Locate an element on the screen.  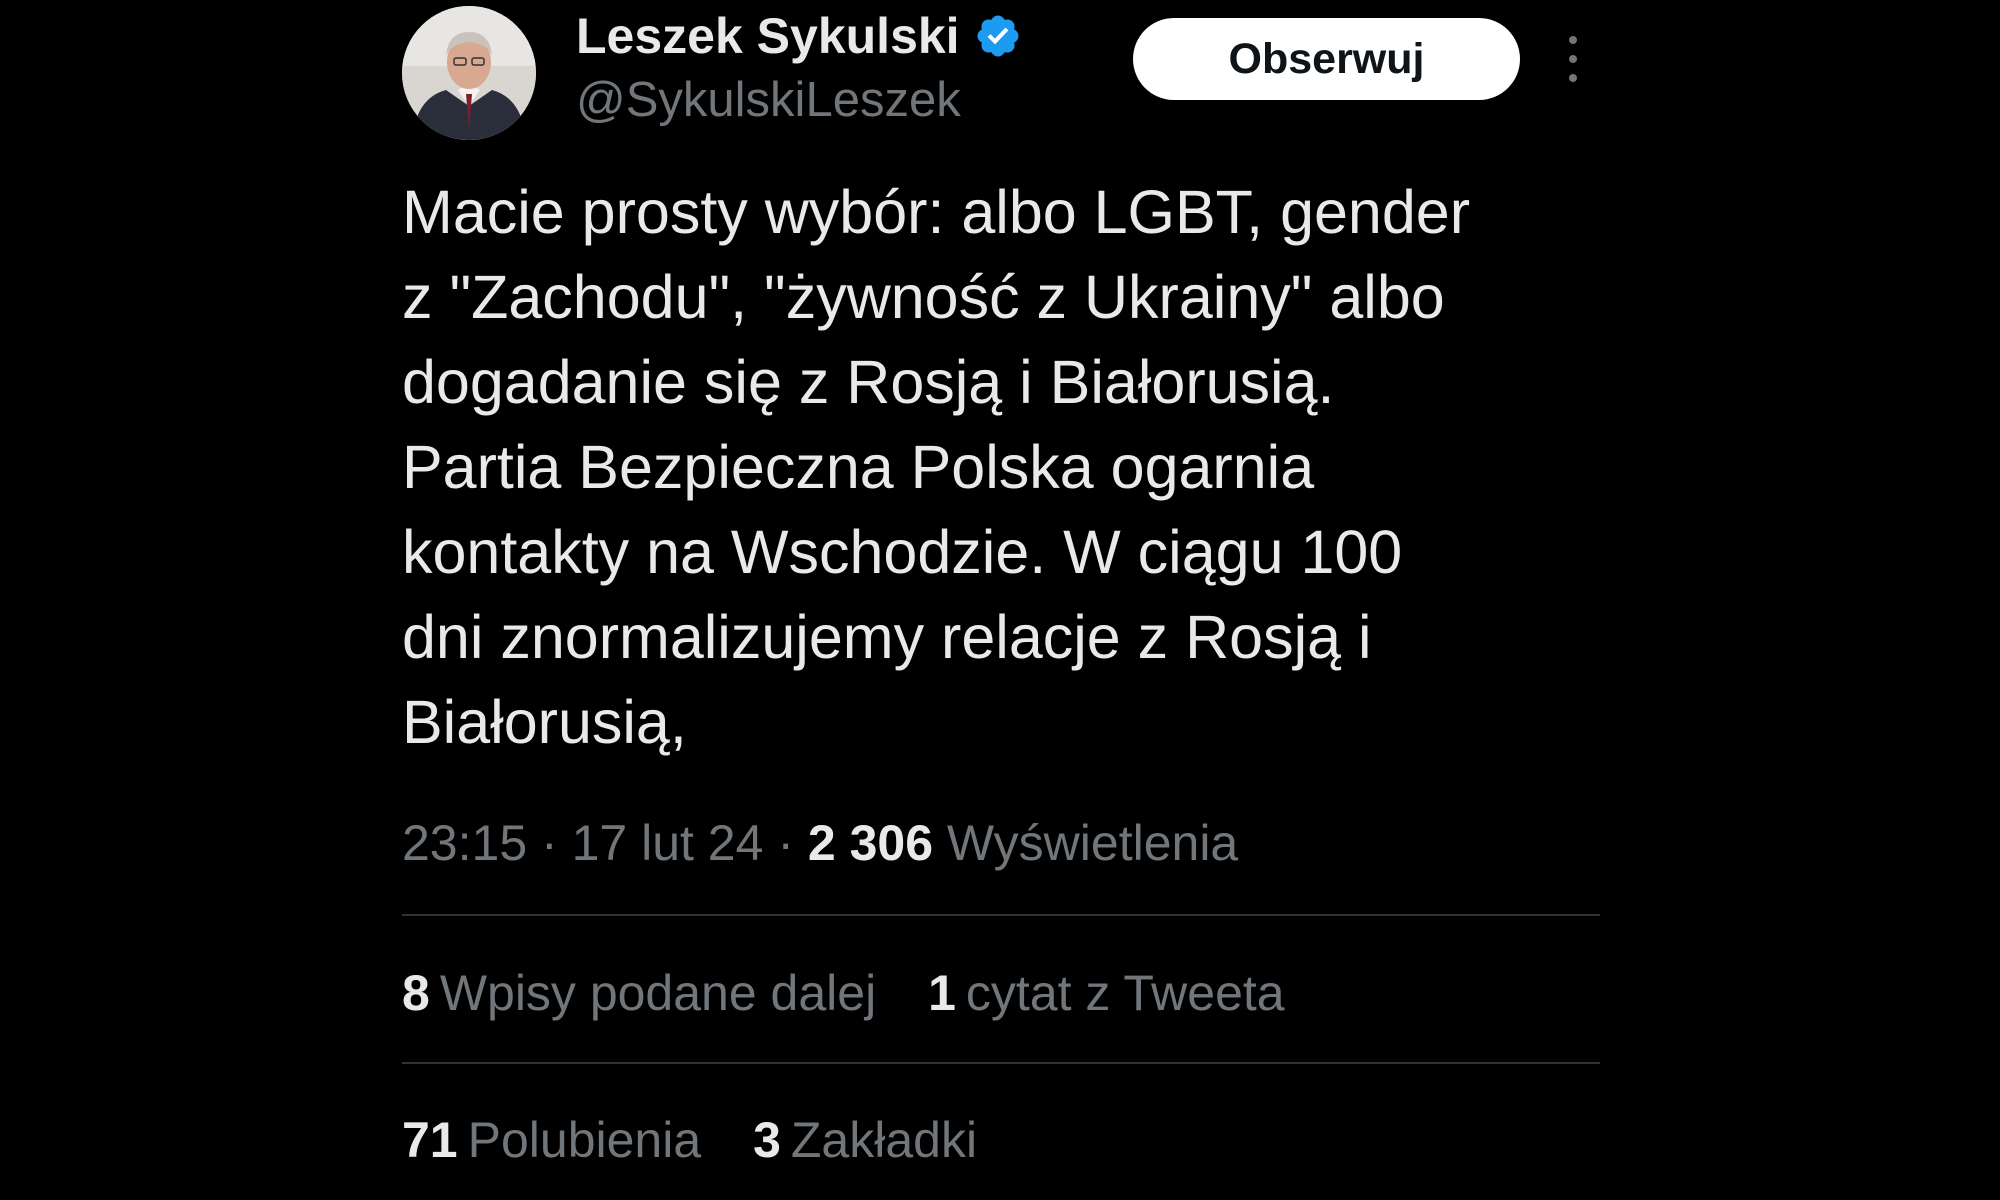
more-options-icon is located at coordinates (1573, 59).